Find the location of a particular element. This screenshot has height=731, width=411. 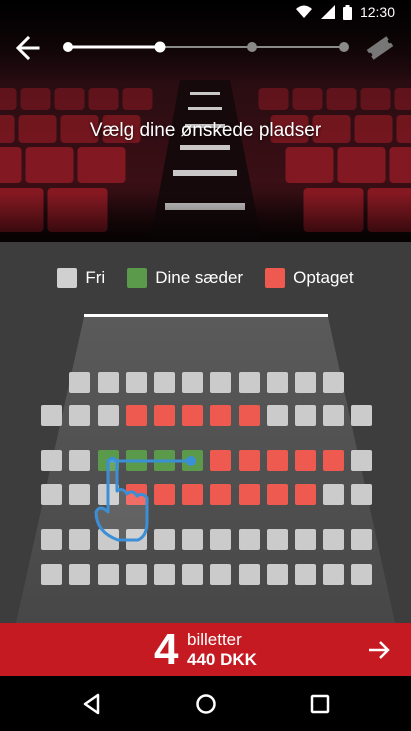

home-circle-icon is located at coordinates (206, 704).